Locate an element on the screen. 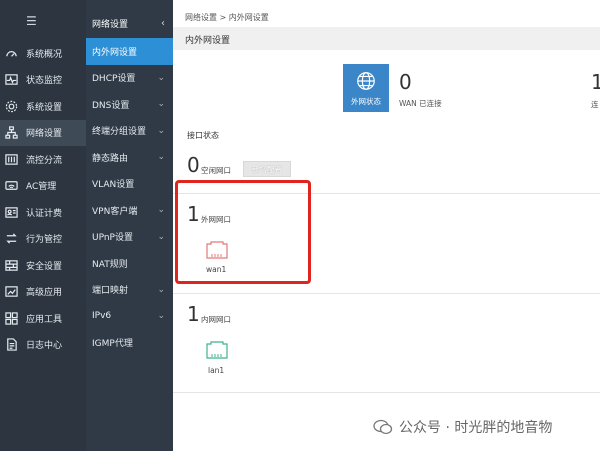 This screenshot has width=600, height=451. subnav-item-static-route: 静态路由 ⌄ is located at coordinates (129, 157).